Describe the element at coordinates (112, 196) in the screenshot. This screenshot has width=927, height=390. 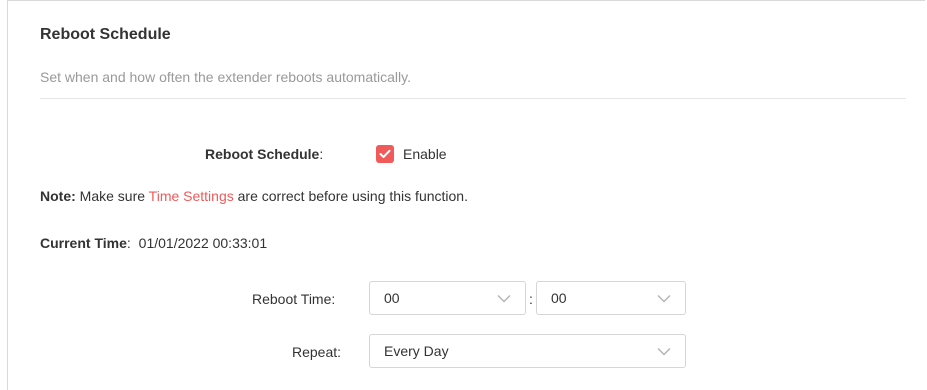
I see `note-text-before: Make sure` at that location.